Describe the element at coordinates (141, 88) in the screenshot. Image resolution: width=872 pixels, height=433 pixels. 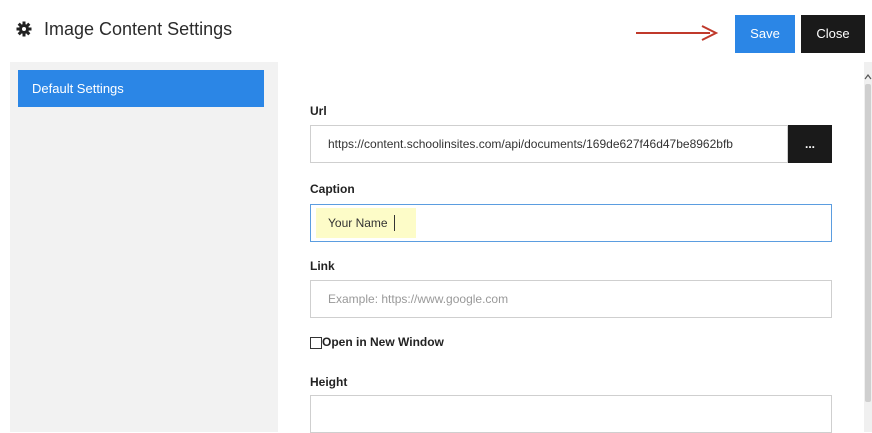
I see `sidebar-item-default-settings: Default Settings` at that location.